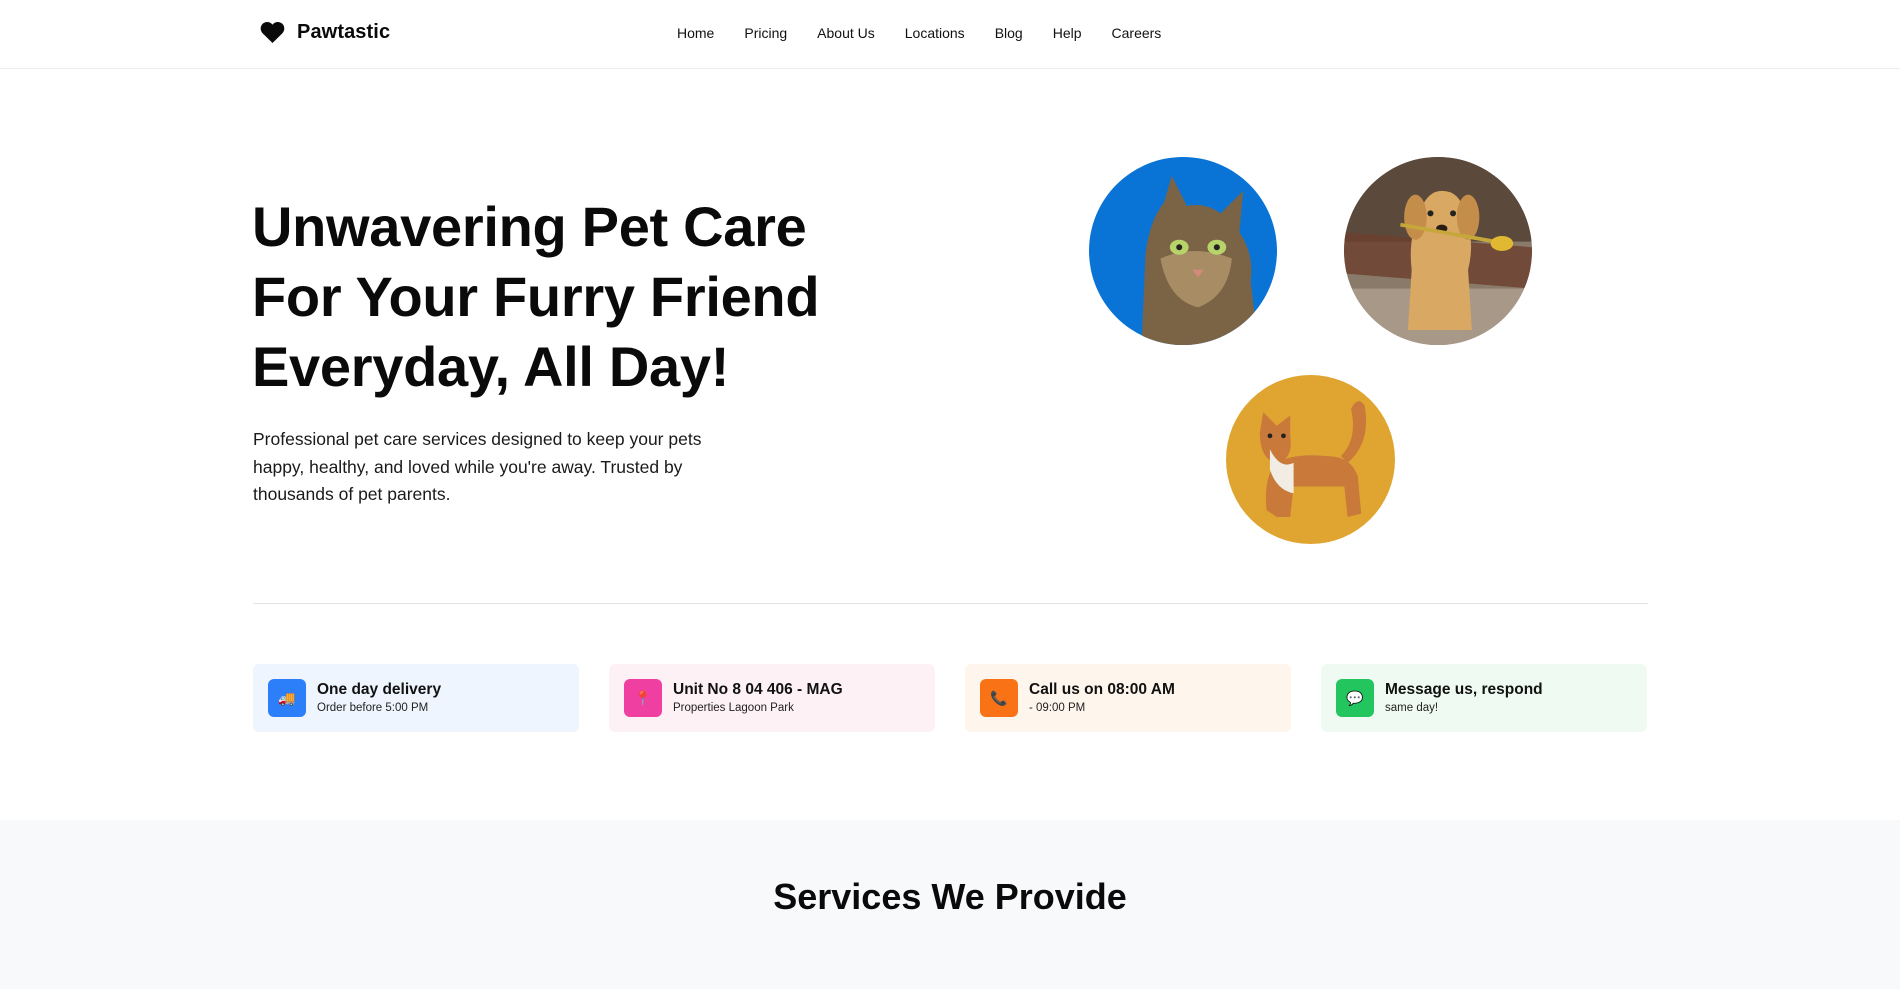 The width and height of the screenshot is (1900, 989). I want to click on phone-icon: 📞, so click(999, 698).